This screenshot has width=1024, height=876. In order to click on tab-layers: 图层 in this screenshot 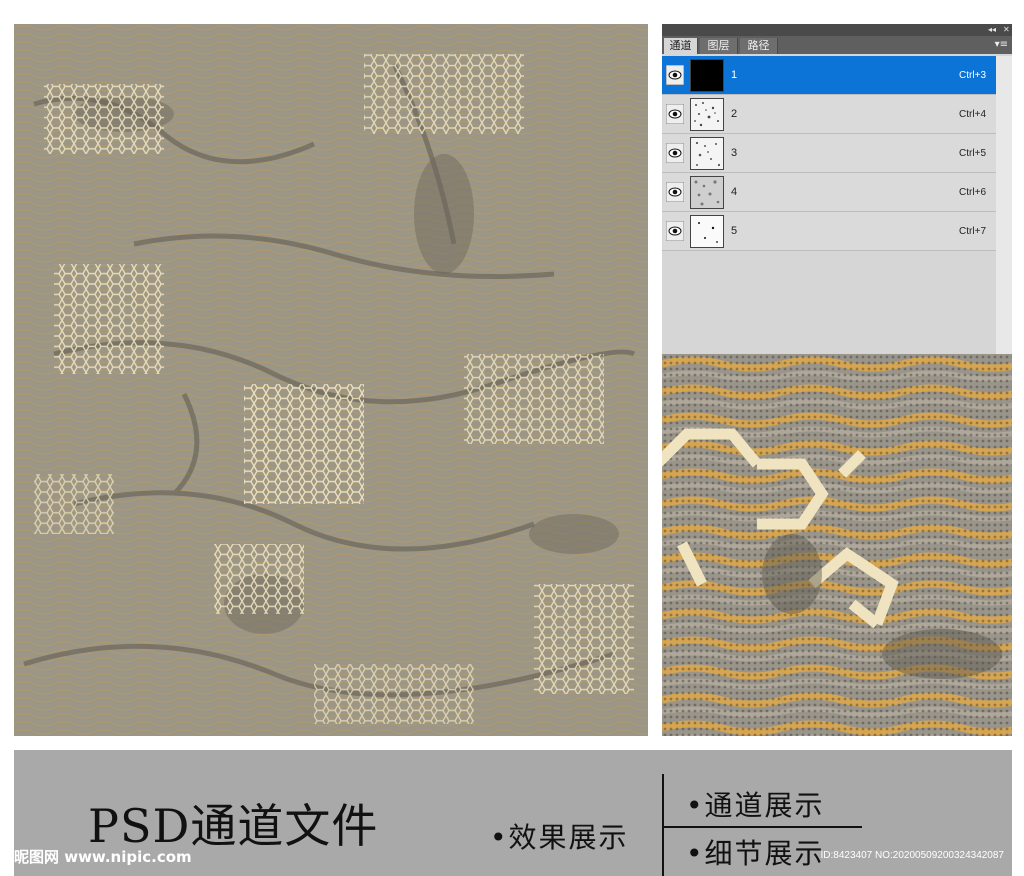, I will do `click(719, 46)`.